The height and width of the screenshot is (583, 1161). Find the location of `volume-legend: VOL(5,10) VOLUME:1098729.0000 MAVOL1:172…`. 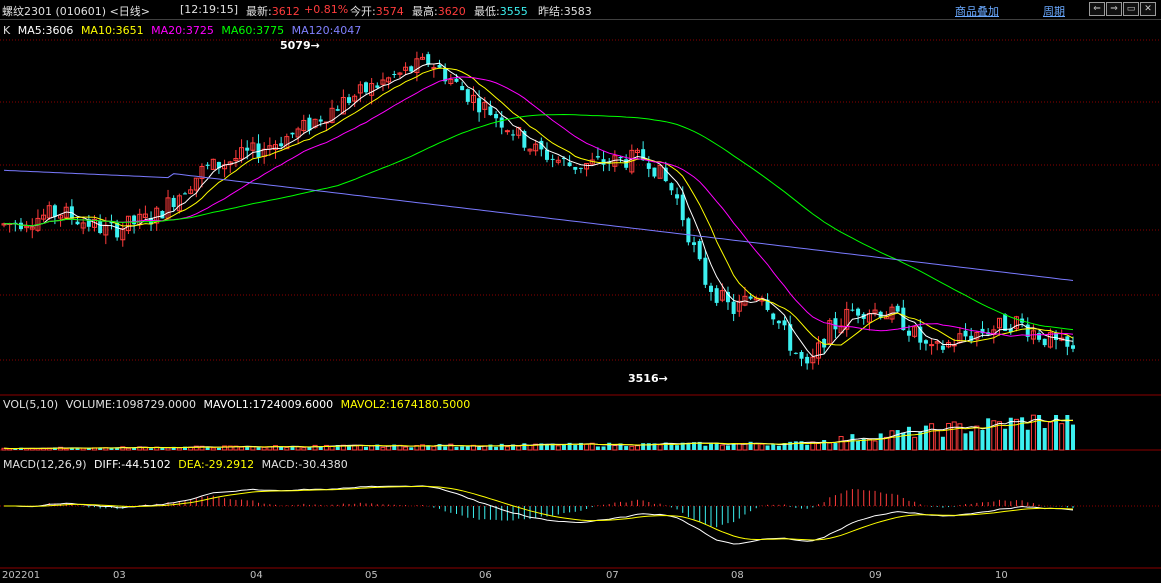

volume-legend: VOL(5,10) VOLUME:1098729.0000 MAVOL1:172… is located at coordinates (238, 404).